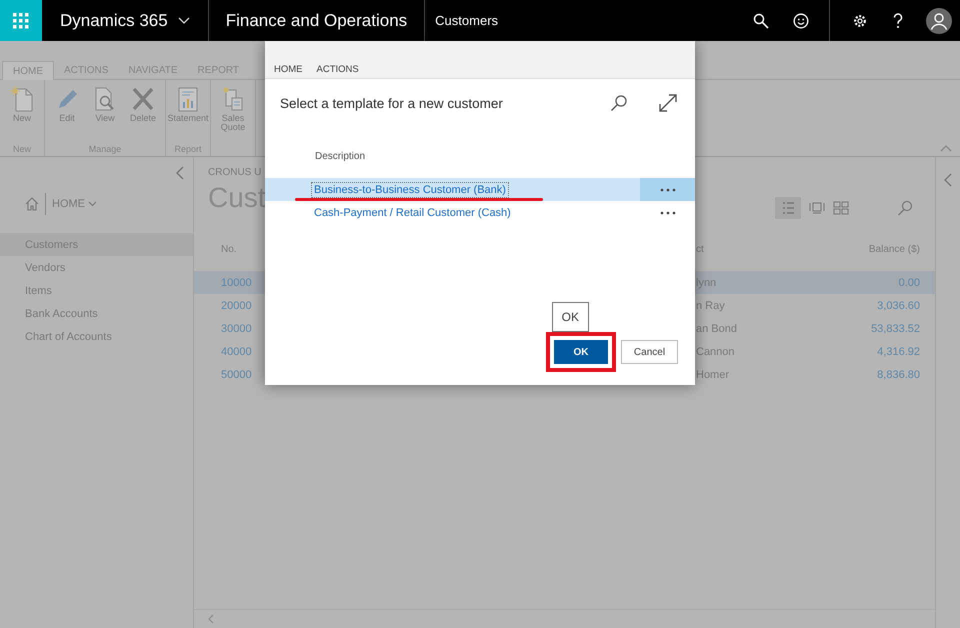  What do you see at coordinates (713, 374) in the screenshot?
I see `table-cell-text: Homer` at bounding box center [713, 374].